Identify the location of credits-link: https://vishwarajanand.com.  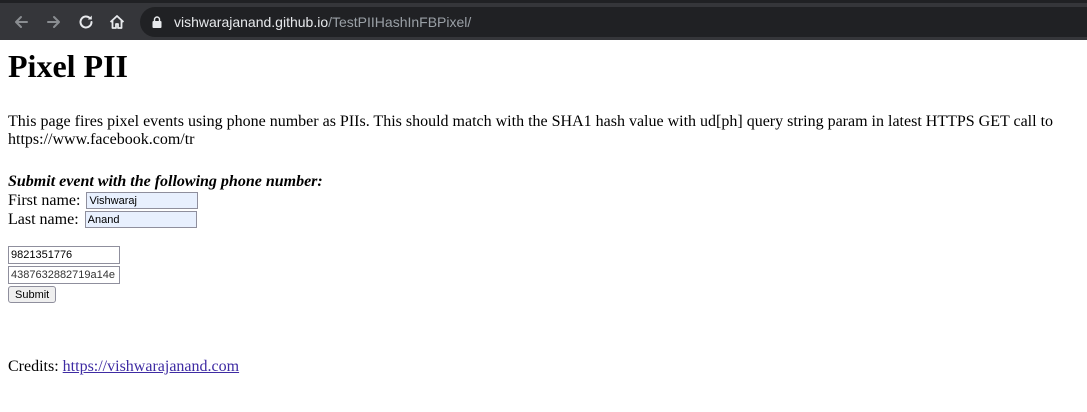
(151, 366).